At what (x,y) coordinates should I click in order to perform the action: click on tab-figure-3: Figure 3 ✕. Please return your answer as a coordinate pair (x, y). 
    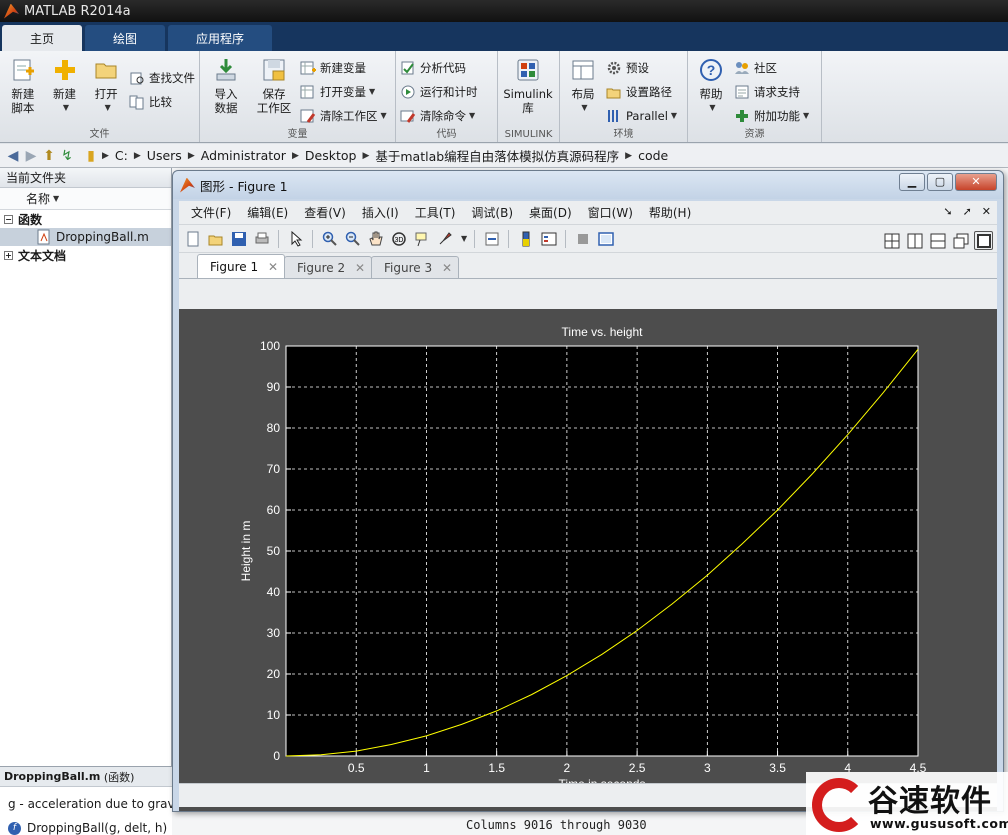
    Looking at the image, I should click on (415, 267).